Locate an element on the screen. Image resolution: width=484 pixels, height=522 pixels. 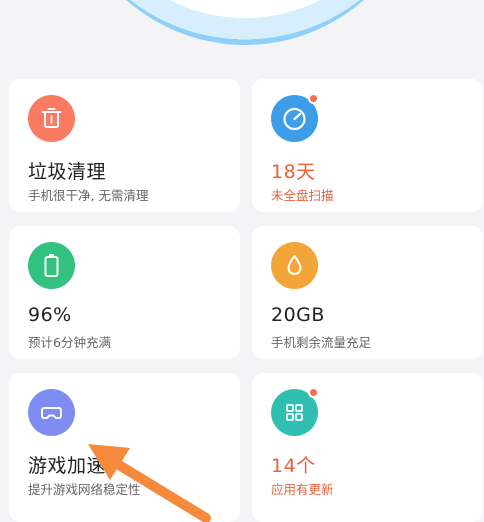
card-title: 14个 is located at coordinates (293, 466).